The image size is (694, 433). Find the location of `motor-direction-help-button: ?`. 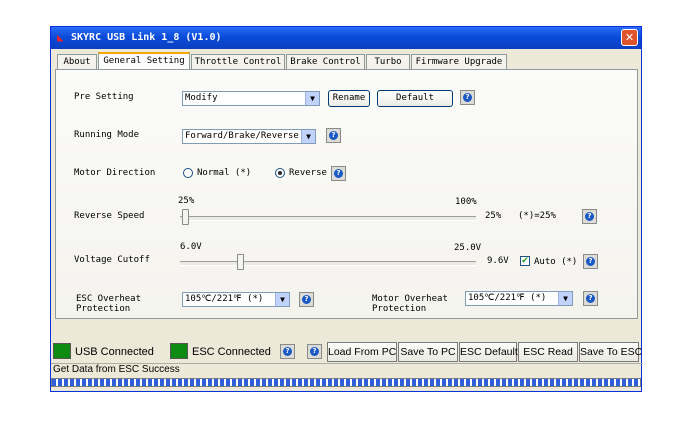

motor-direction-help-button: ? is located at coordinates (338, 173).